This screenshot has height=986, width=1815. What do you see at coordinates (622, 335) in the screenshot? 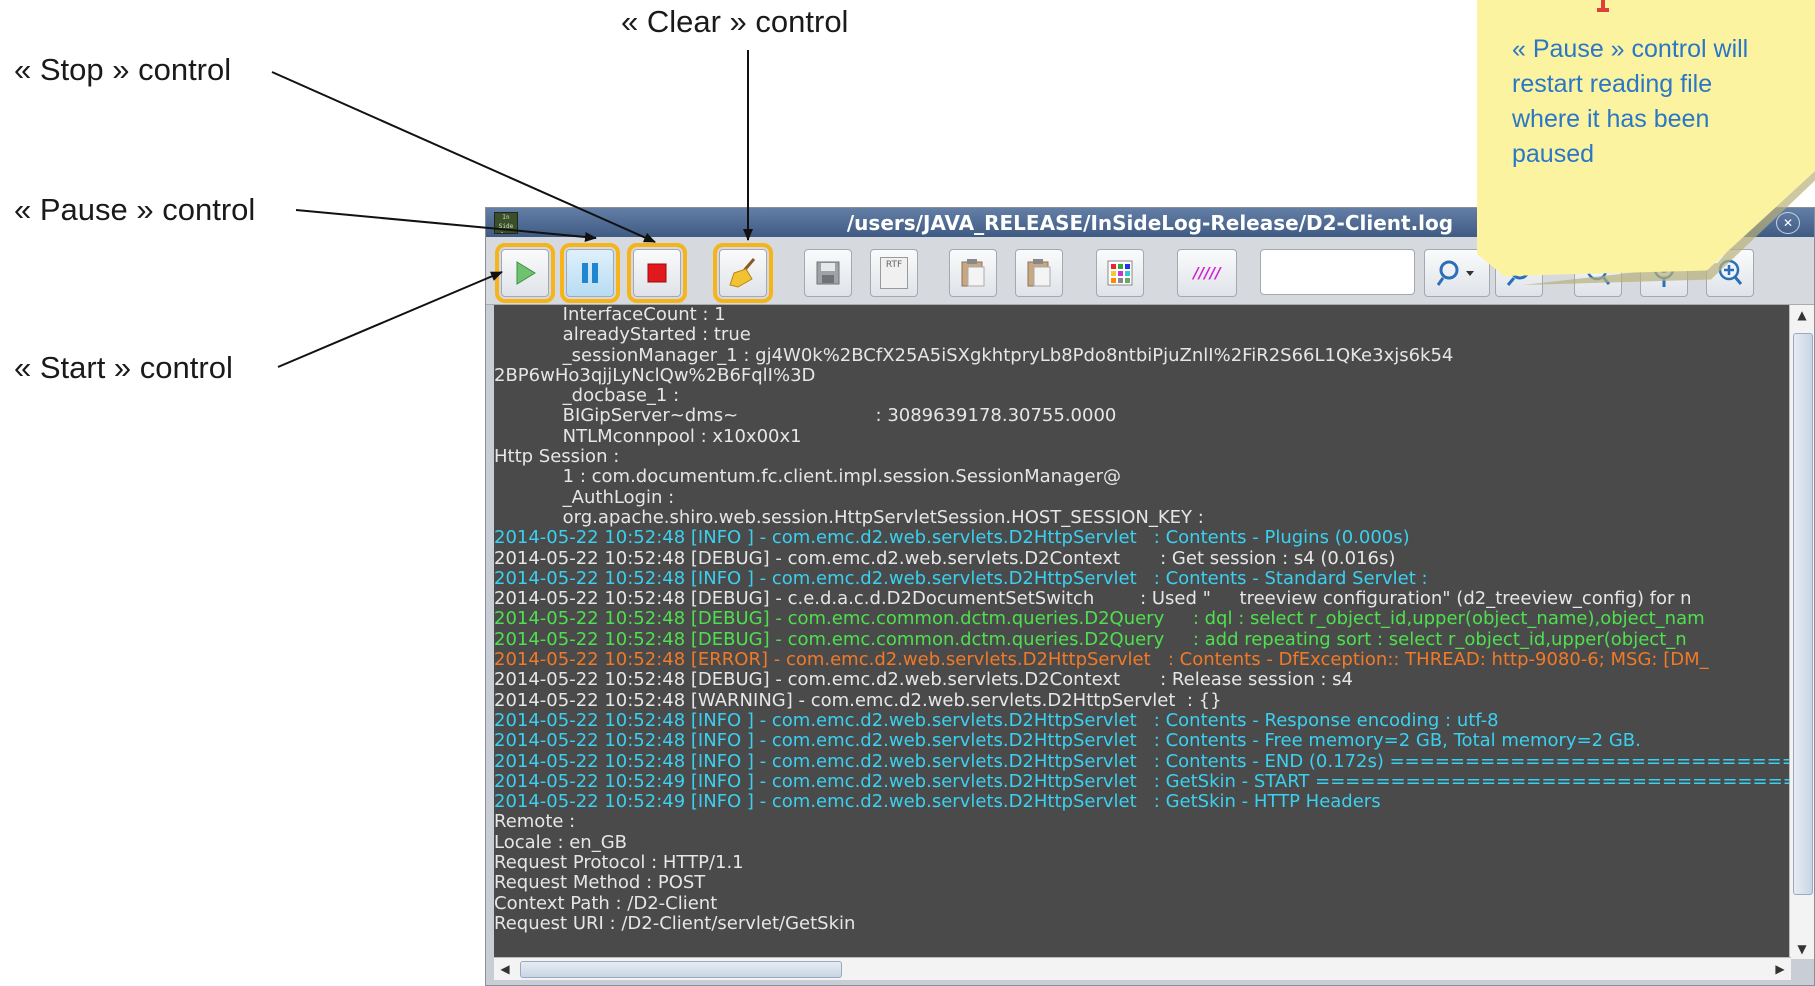
I see `log-line: alreadyStarted : true` at bounding box center [622, 335].